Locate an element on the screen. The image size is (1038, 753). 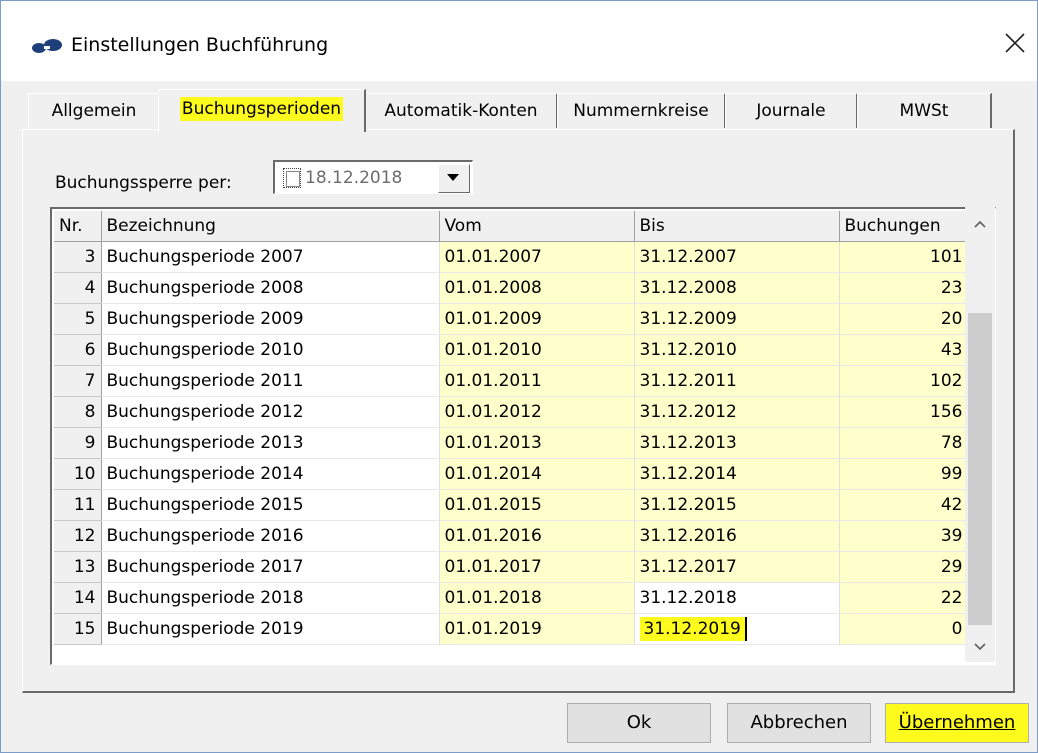
booking-count: 39 is located at coordinates (904, 536).